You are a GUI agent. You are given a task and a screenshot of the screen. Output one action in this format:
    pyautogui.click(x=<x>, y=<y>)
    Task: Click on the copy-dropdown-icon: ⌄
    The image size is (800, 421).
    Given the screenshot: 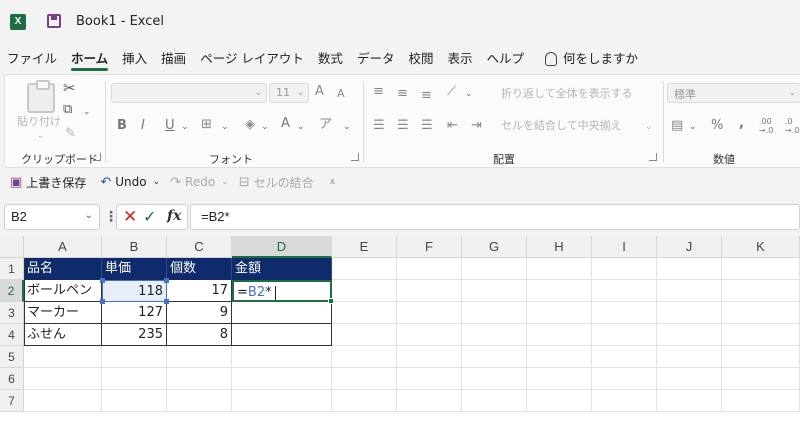 What is the action you would take?
    pyautogui.click(x=87, y=112)
    